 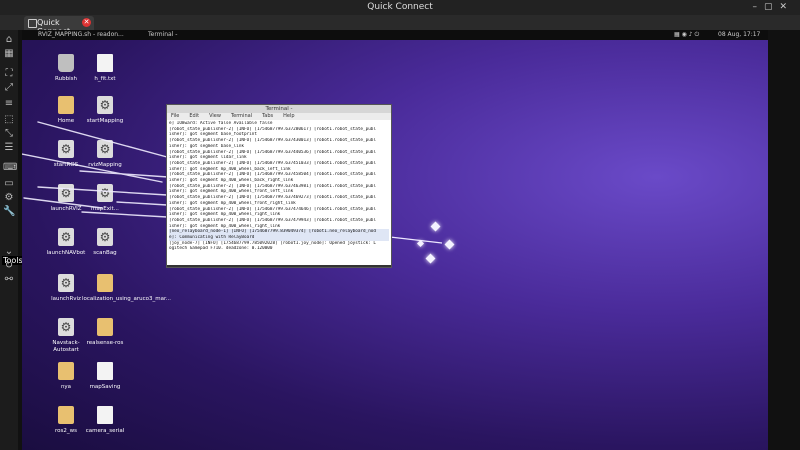 I want to click on taskbar-app-2: Terminal -, so click(x=162, y=34).